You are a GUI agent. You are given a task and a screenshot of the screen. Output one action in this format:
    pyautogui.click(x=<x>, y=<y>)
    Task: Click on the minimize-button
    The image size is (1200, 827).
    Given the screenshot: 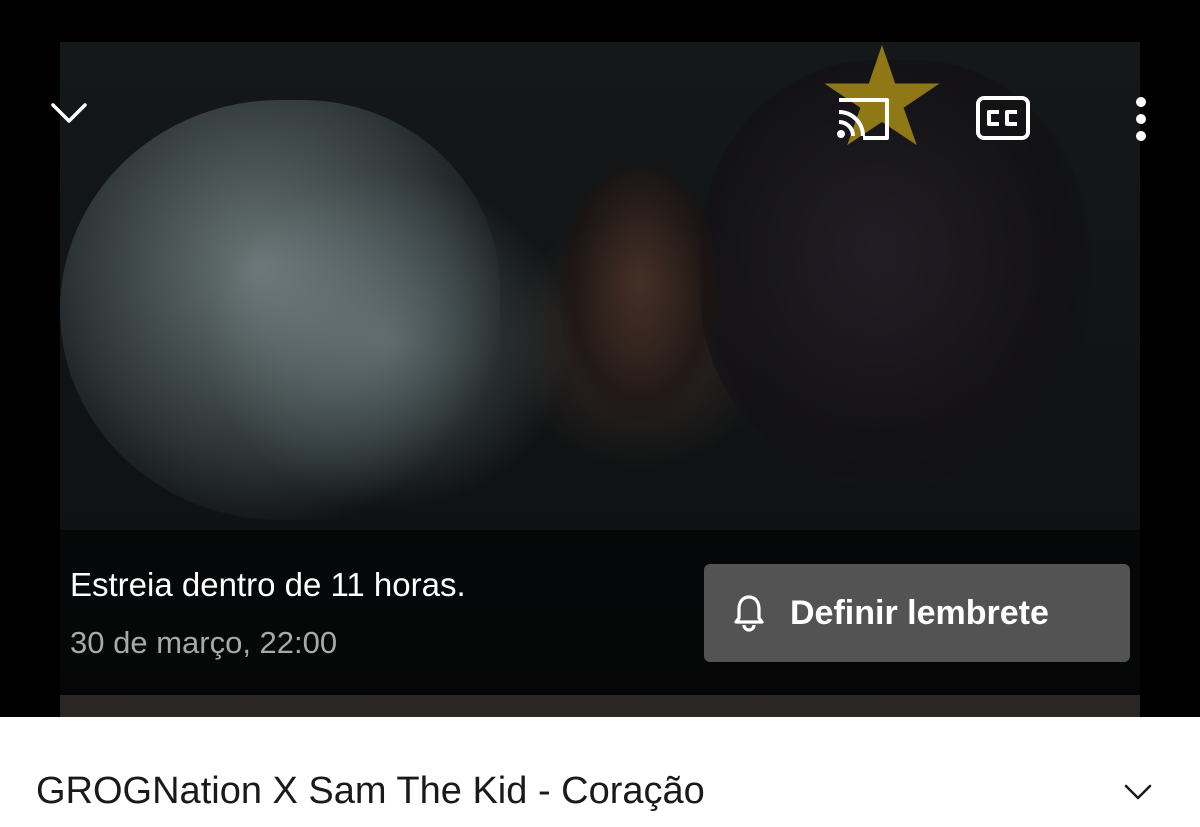 What is the action you would take?
    pyautogui.click(x=69, y=112)
    